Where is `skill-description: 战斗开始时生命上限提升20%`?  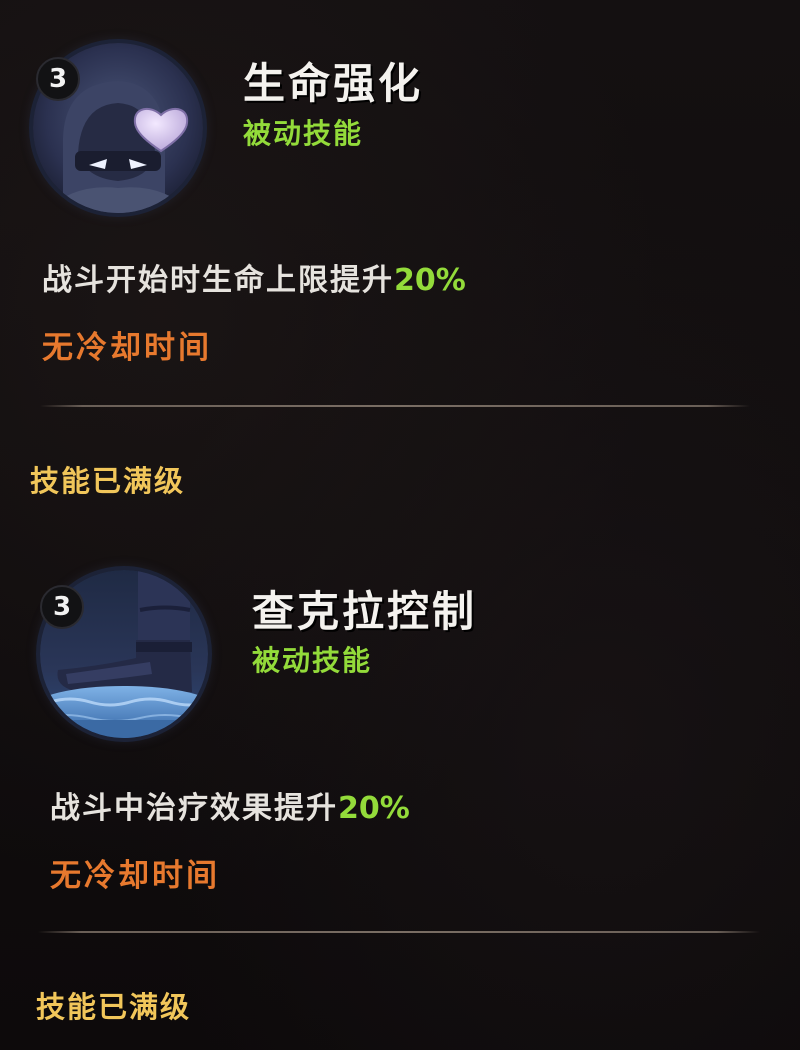
skill-description: 战斗开始时生命上限提升20% is located at coordinates (254, 277).